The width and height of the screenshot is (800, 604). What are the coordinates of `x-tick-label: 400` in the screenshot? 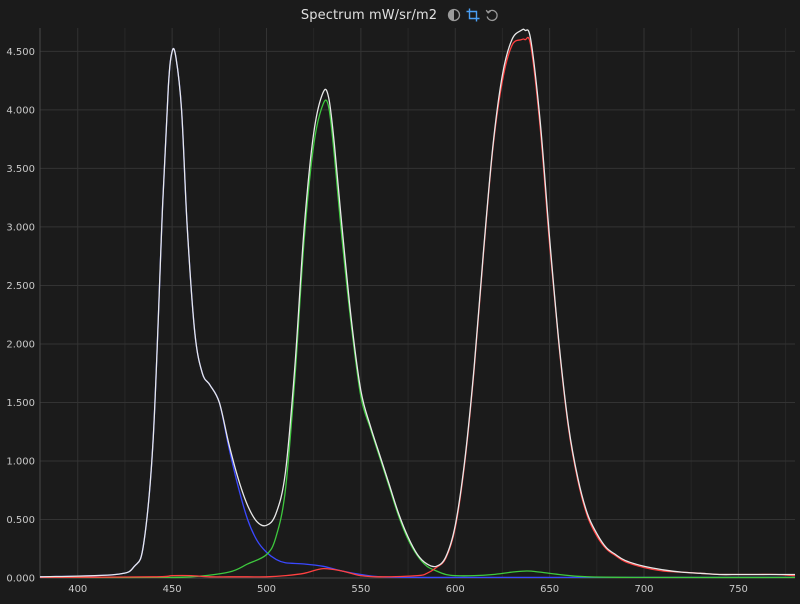 It's located at (77, 589).